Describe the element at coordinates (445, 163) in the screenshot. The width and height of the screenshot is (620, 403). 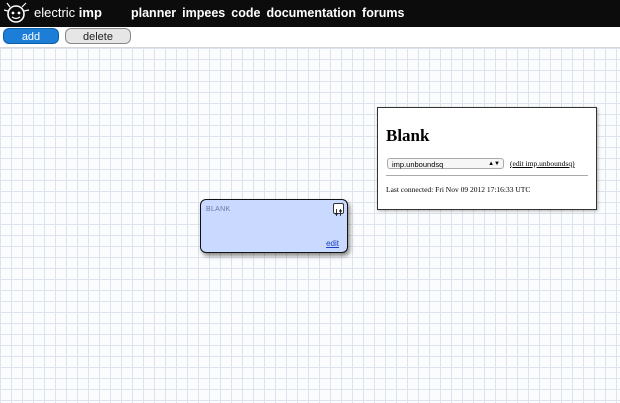
I see `imp-select: imp.unboundsq ▲▼` at that location.